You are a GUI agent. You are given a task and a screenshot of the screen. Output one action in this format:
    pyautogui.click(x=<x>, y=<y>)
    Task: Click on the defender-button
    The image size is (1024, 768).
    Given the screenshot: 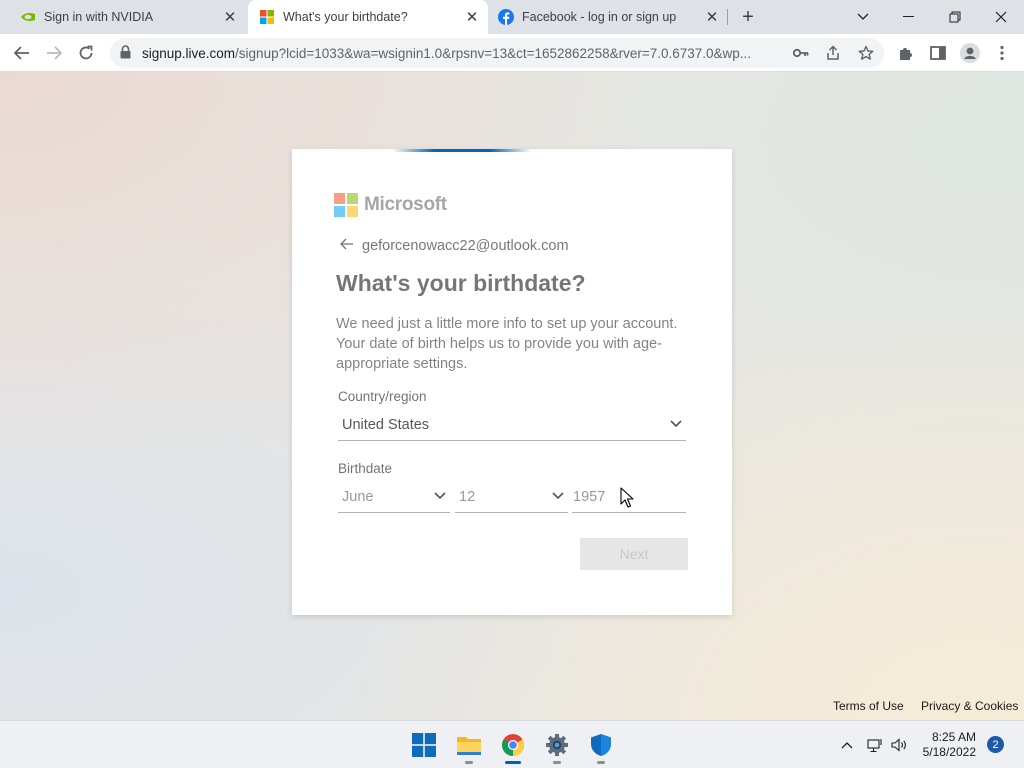 What is the action you would take?
    pyautogui.click(x=601, y=746)
    